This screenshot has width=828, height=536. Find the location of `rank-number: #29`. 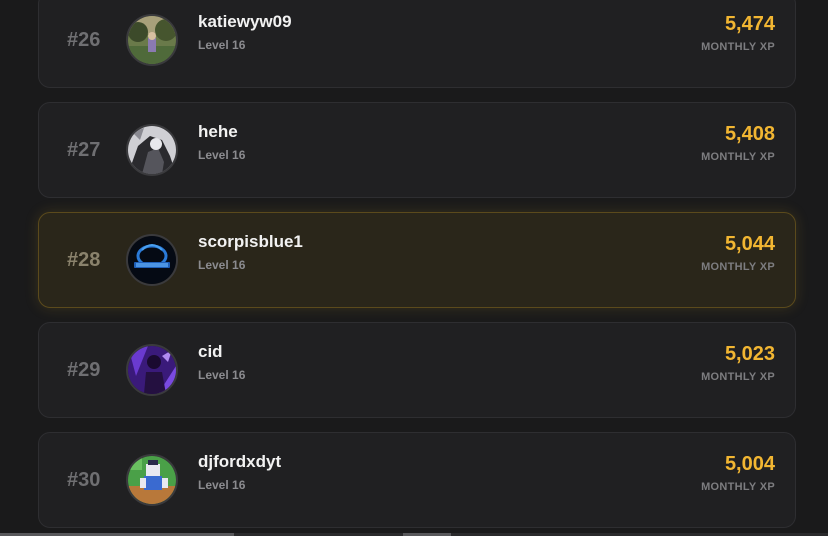

rank-number: #29 is located at coordinates (84, 369).